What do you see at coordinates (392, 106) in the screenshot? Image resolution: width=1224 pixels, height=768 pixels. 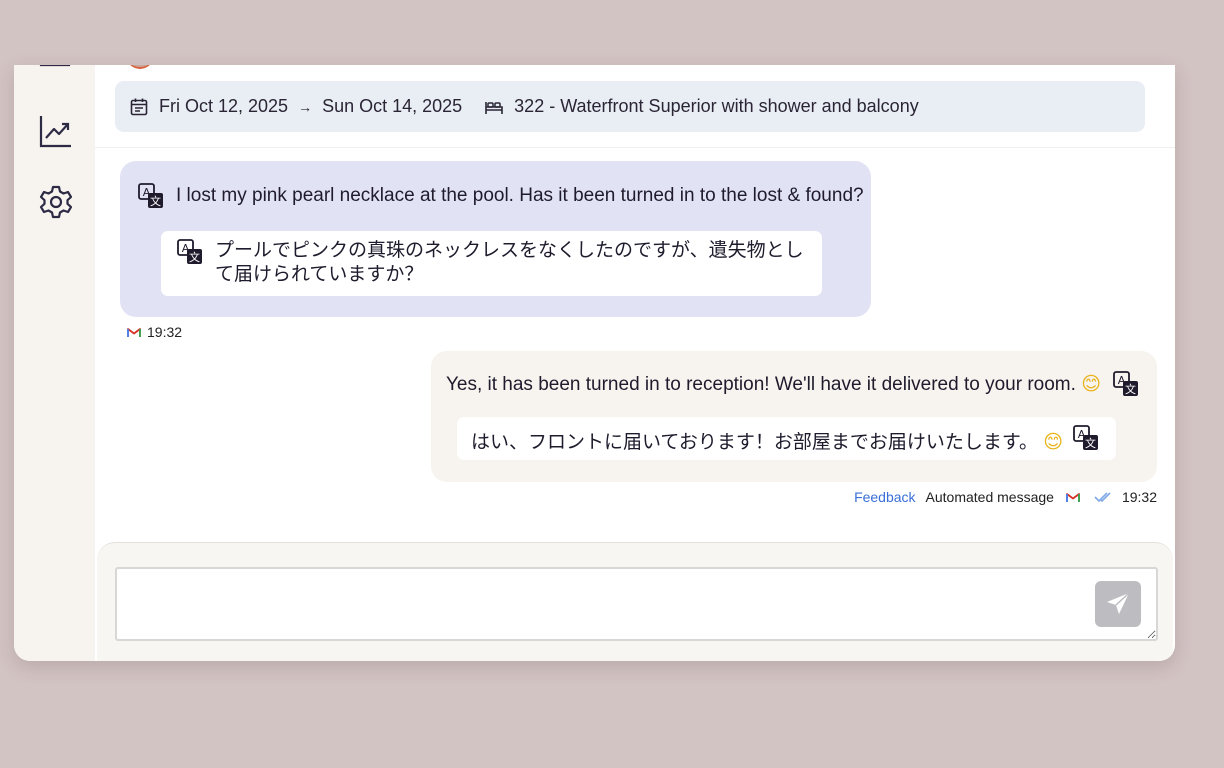 I see `check-out-date: Sun Oct 14, 2025` at bounding box center [392, 106].